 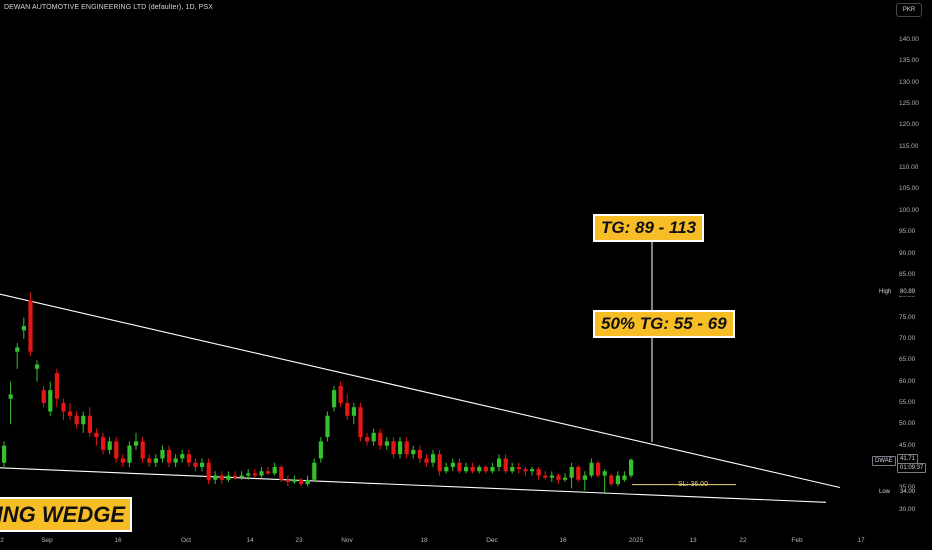 What do you see at coordinates (649, 228) in the screenshot?
I see `target-annotation: TG: 89 - 113` at bounding box center [649, 228].